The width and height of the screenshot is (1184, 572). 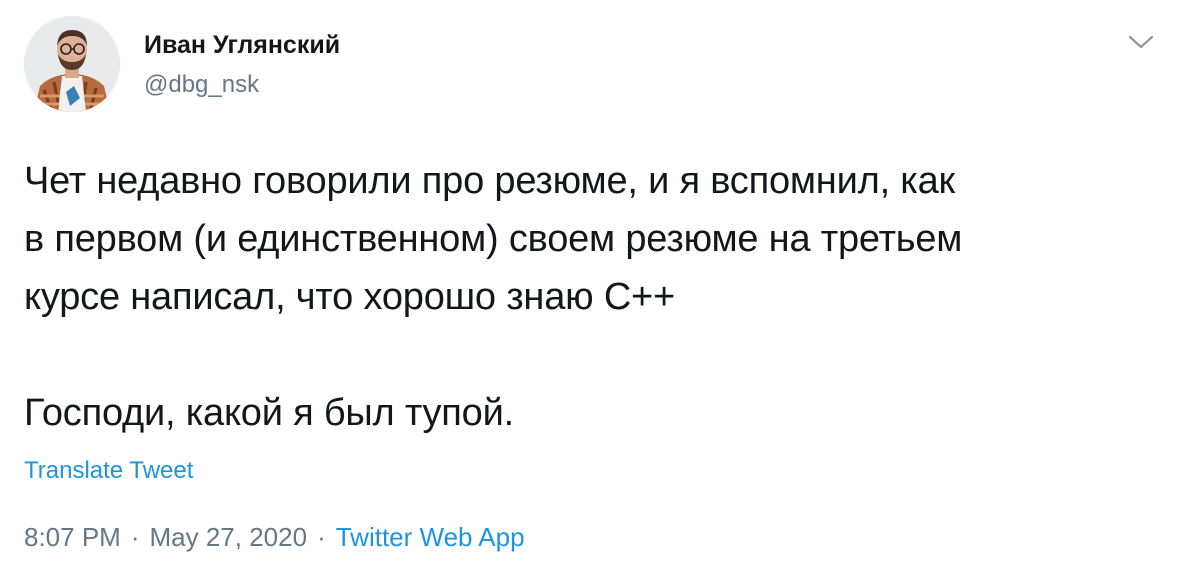 I want to click on tweet-text-line: Господи, какой я был тупой., so click(x=269, y=413).